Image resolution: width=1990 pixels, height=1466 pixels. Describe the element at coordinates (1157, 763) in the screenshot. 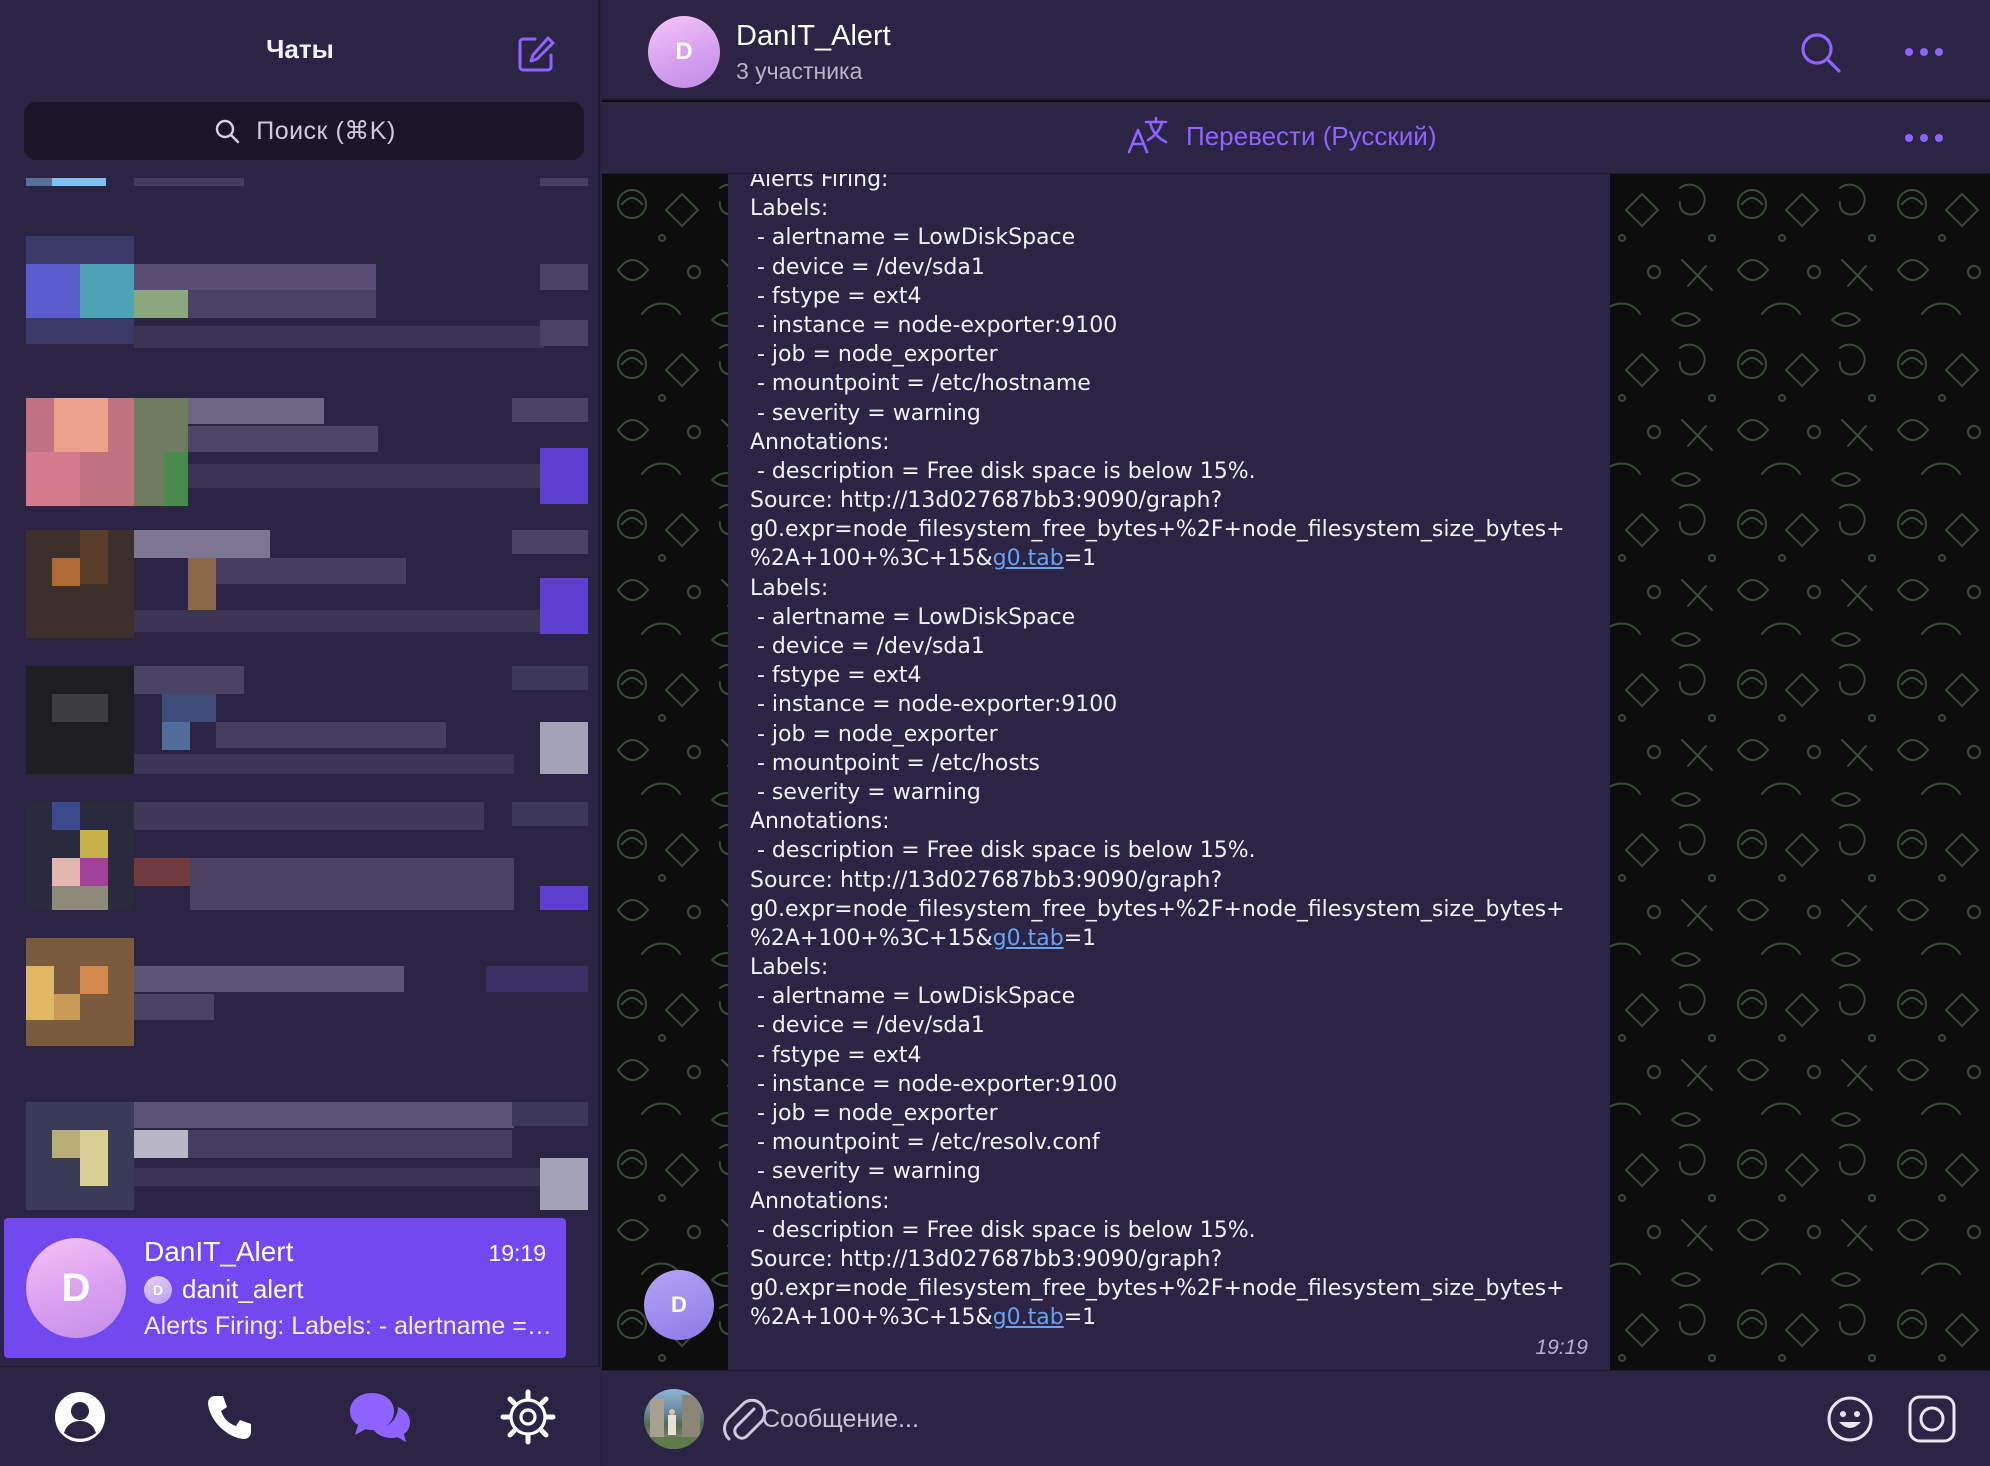

I see `message-line: - mountpoint = /etc/hosts` at that location.